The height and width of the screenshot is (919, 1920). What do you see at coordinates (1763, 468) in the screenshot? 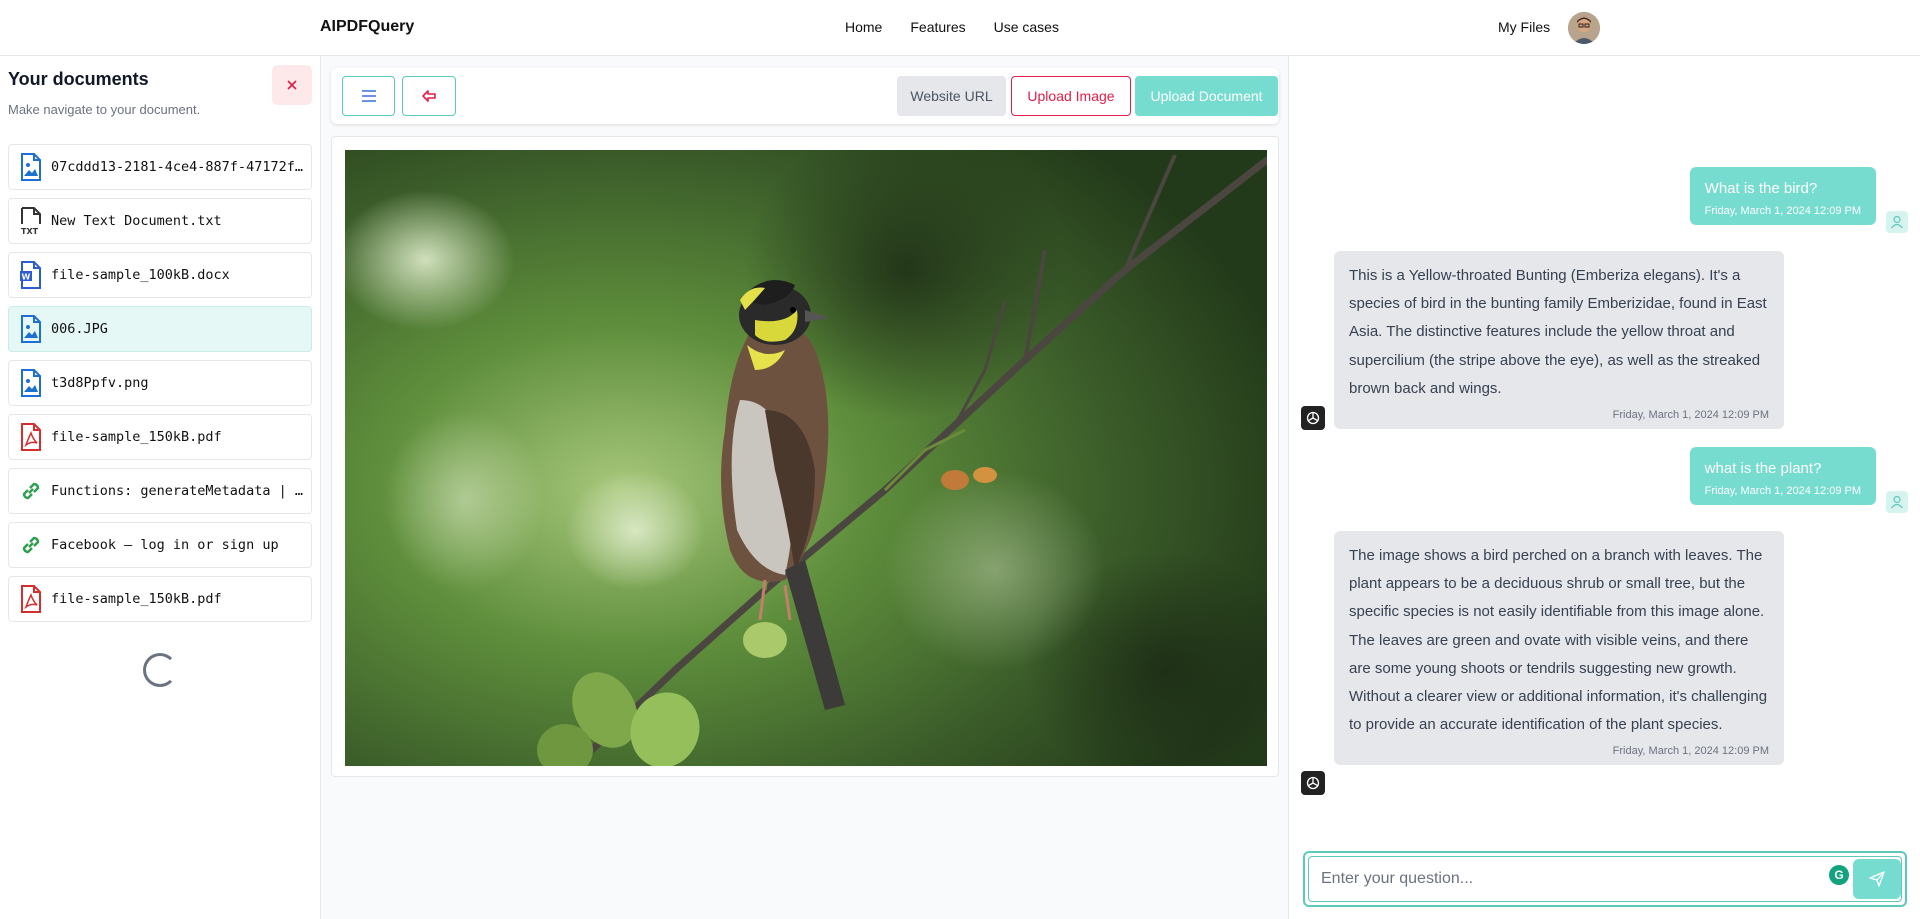
I see `message-text: what is the plant?` at bounding box center [1763, 468].